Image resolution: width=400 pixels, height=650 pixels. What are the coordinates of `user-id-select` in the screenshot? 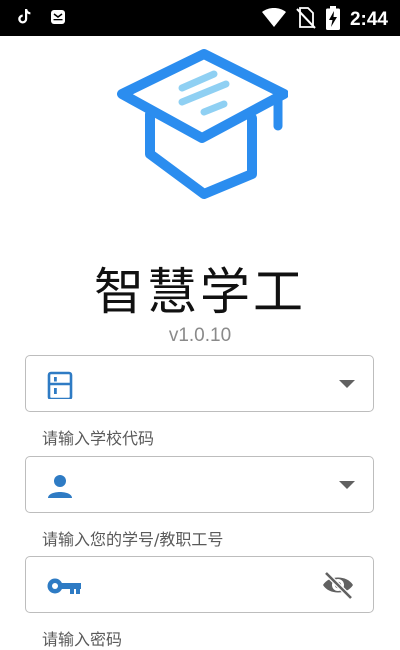 It's located at (199, 484).